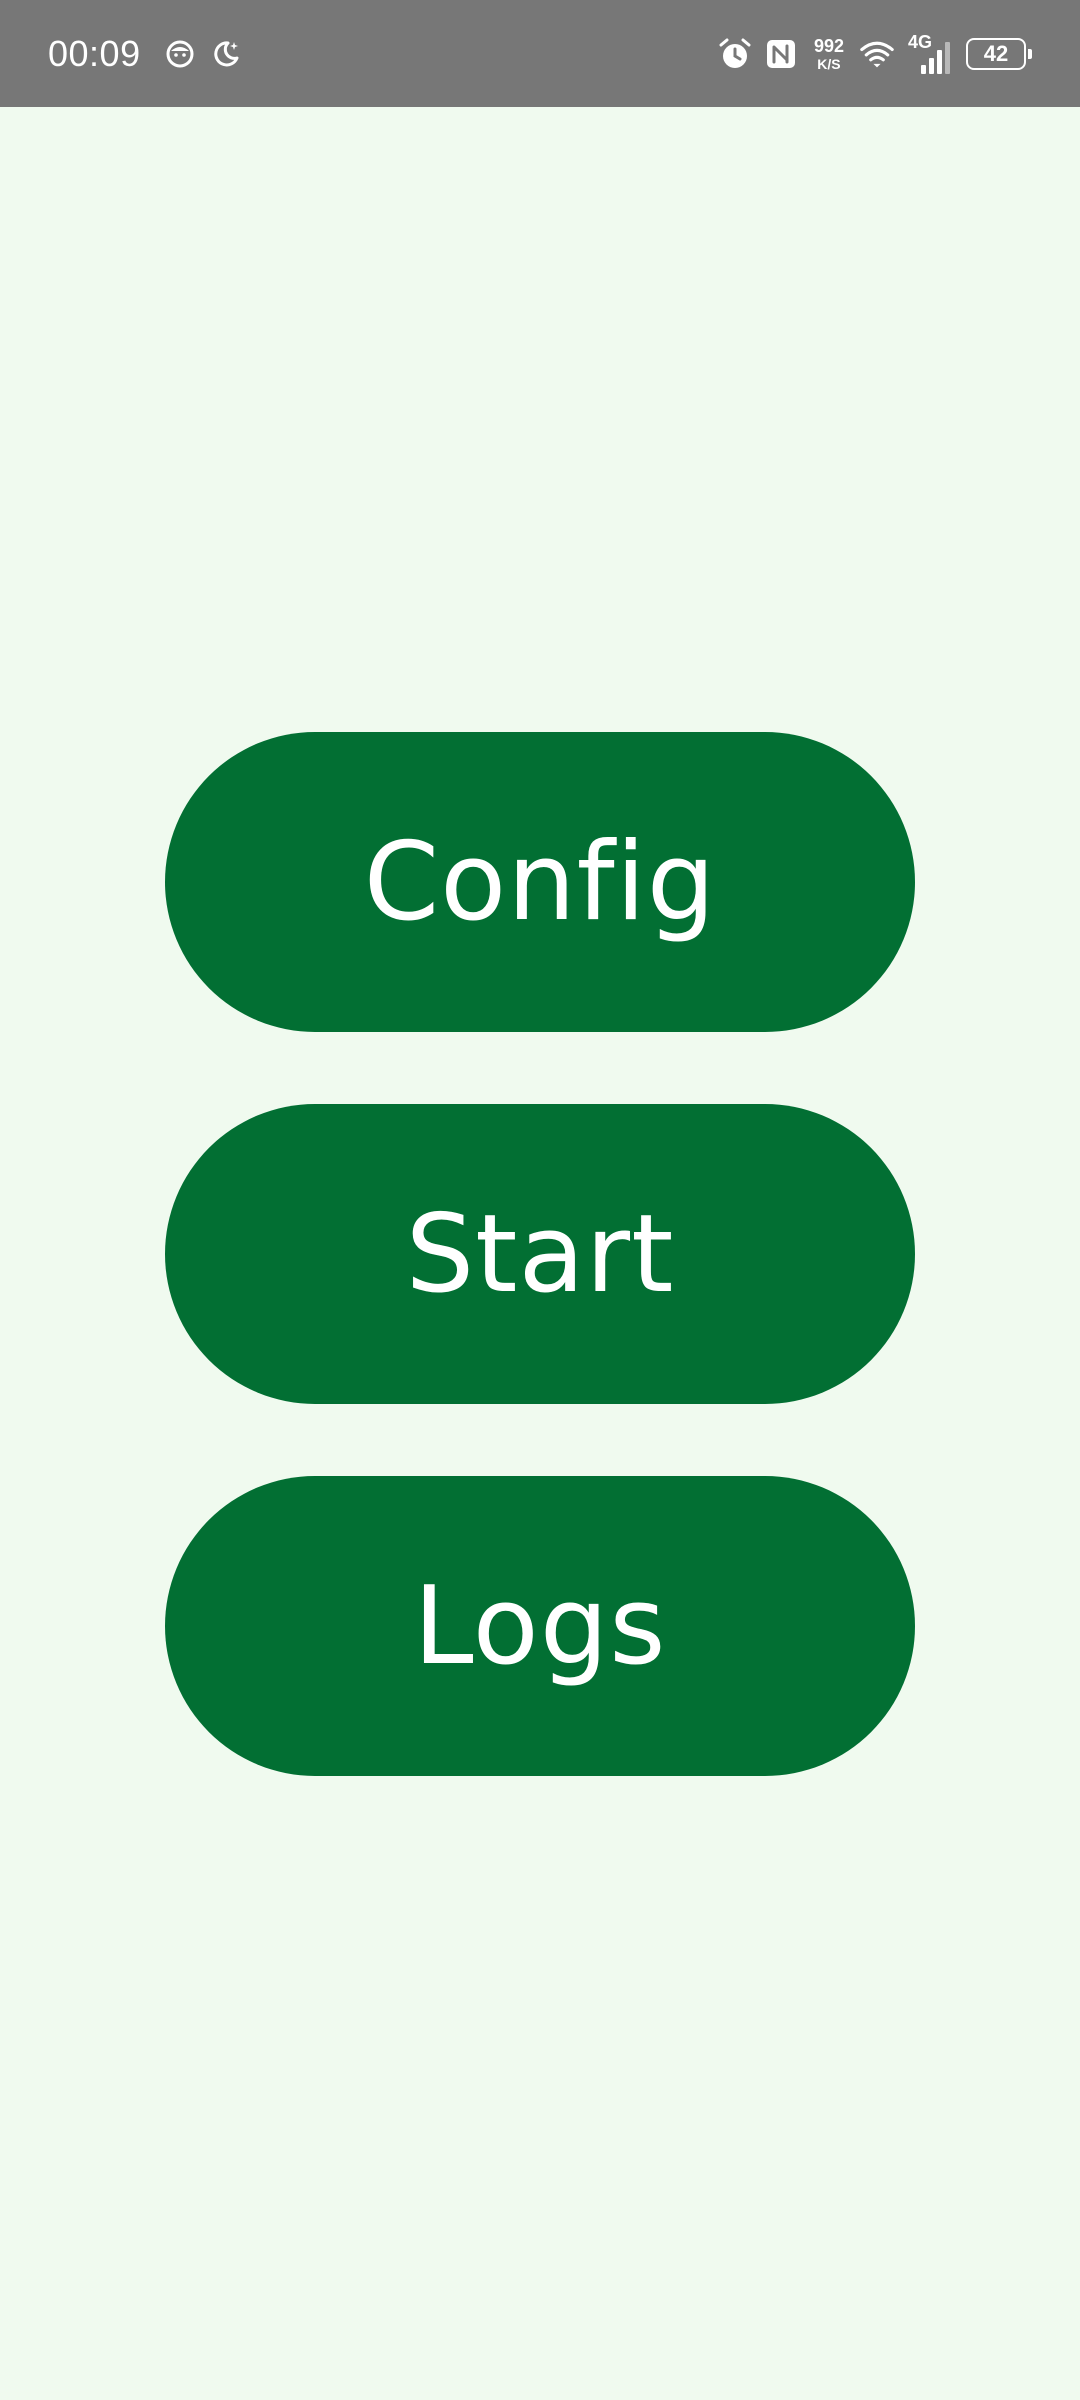 The width and height of the screenshot is (1080, 2400). Describe the element at coordinates (781, 54) in the screenshot. I see `nfc-icon` at that location.